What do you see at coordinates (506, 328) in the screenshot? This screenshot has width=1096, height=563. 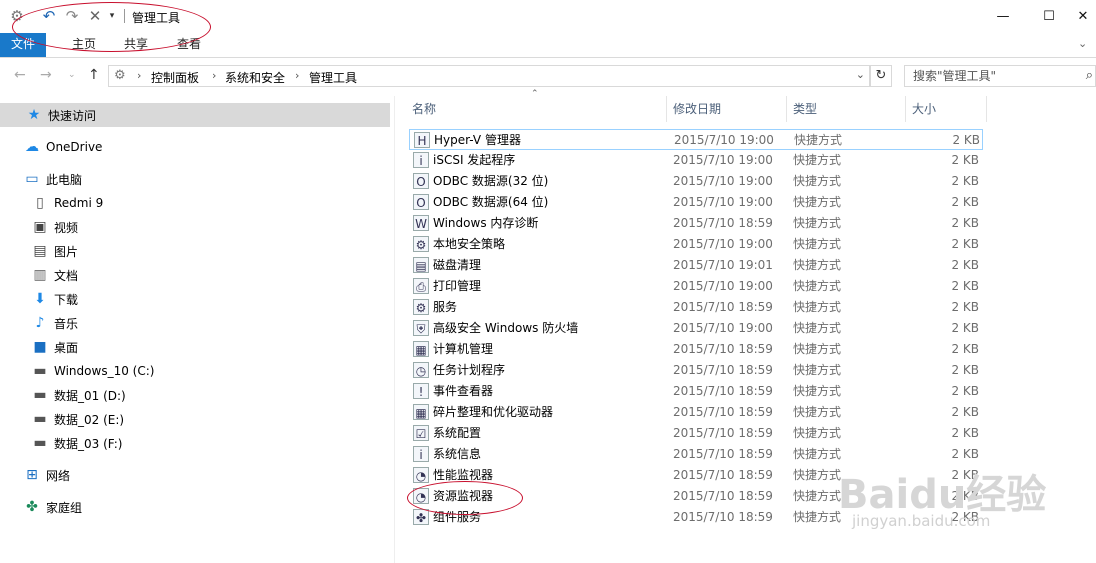 I see `file-name: 高级安全 Windows 防火墙` at bounding box center [506, 328].